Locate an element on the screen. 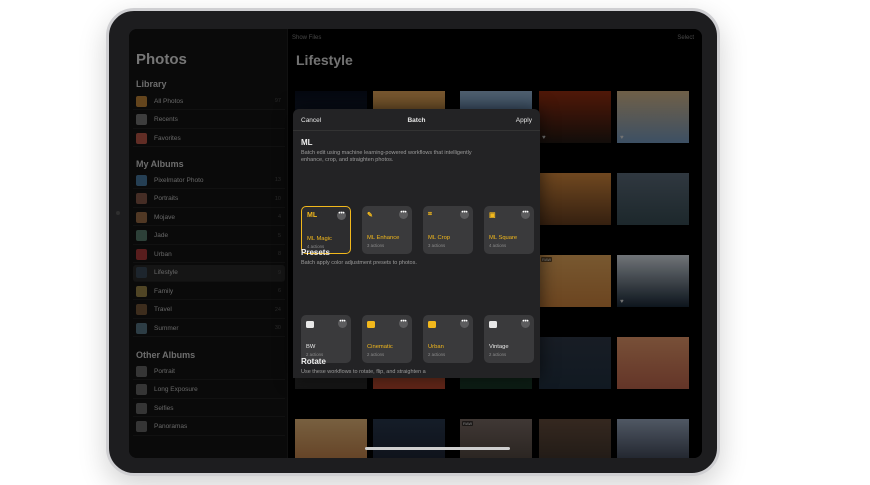  workflow-card-bw: ••• BW 2 actions is located at coordinates (326, 339).